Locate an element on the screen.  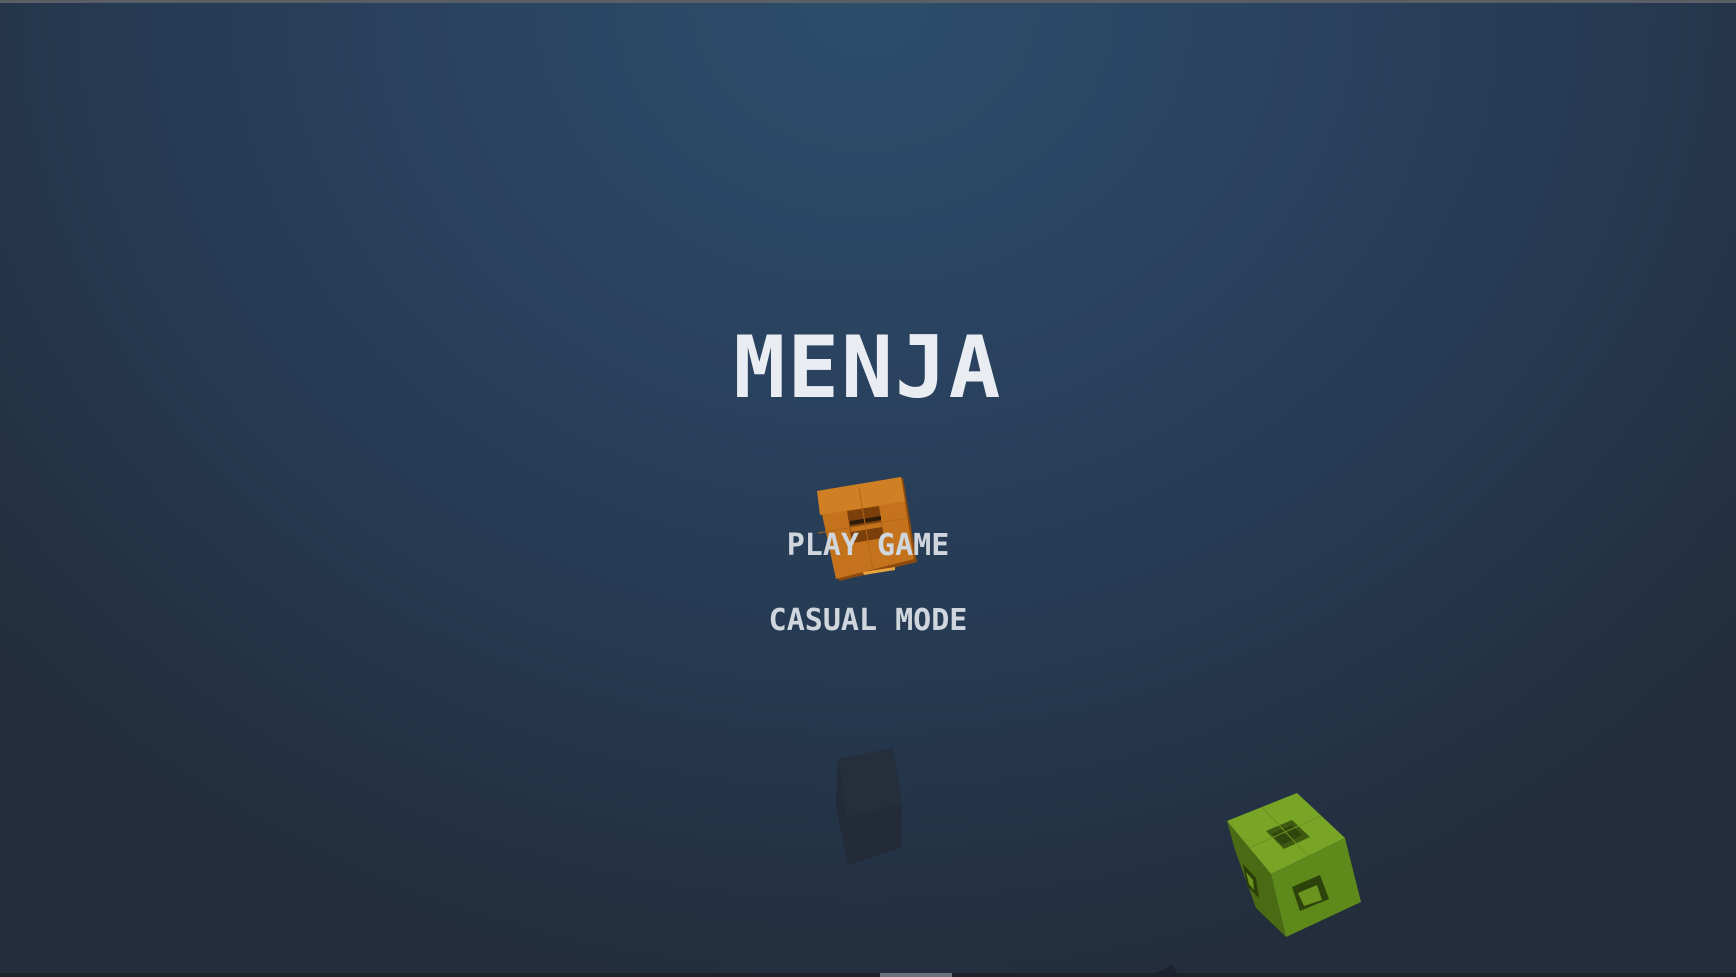
casual-mode-button: CASUAL MODE is located at coordinates (868, 621).